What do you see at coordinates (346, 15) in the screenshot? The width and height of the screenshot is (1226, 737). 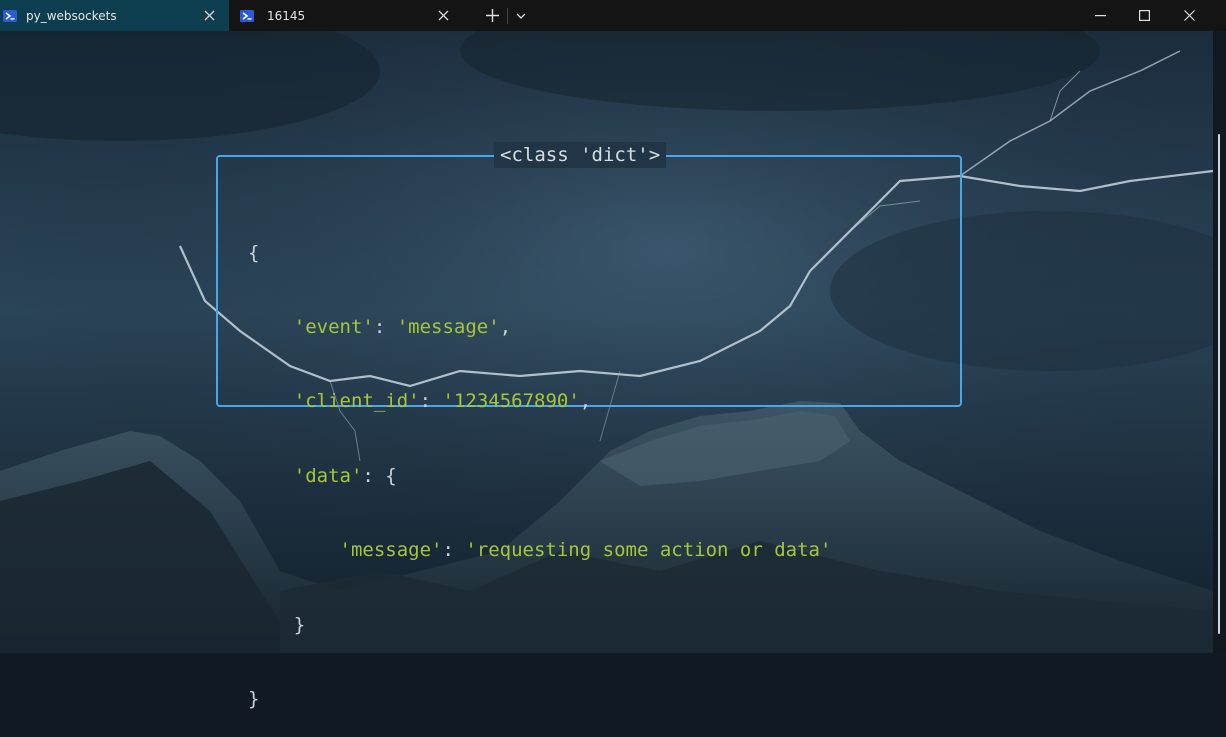 I see `tab-16145: 16145` at bounding box center [346, 15].